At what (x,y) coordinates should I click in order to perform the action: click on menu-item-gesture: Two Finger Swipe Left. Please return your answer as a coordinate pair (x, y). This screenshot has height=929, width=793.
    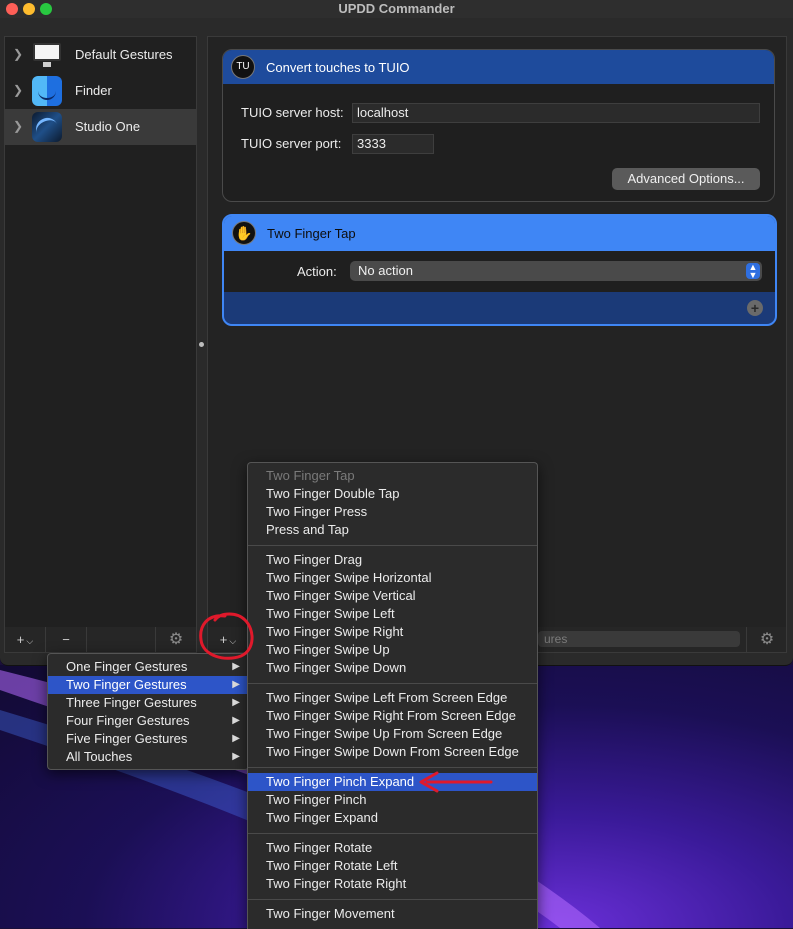
    Looking at the image, I should click on (392, 614).